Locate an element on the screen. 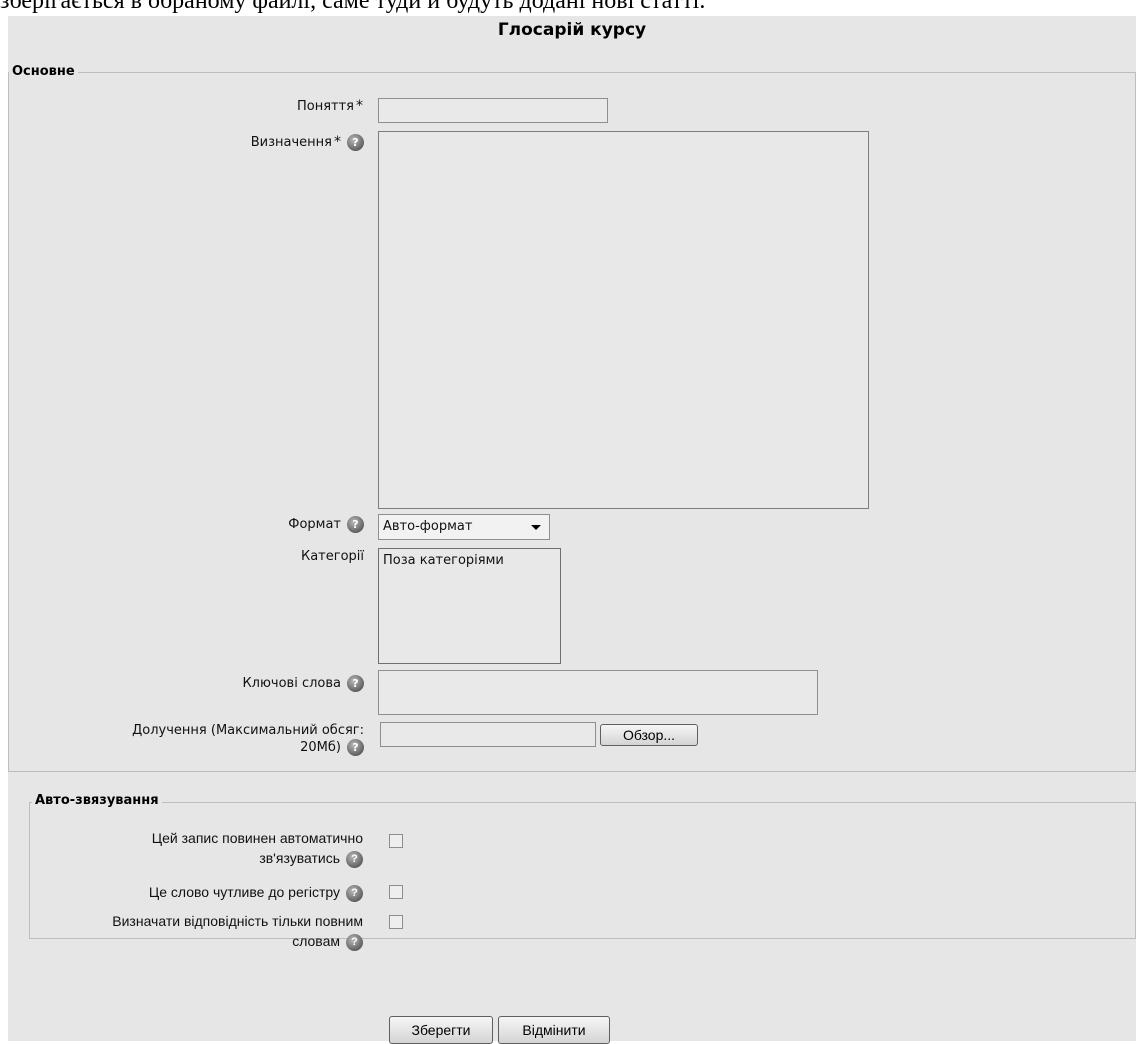 Image resolution: width=1136 pixels, height=1044 pixels. categories-listbox: Поза категоріями is located at coordinates (469, 606).